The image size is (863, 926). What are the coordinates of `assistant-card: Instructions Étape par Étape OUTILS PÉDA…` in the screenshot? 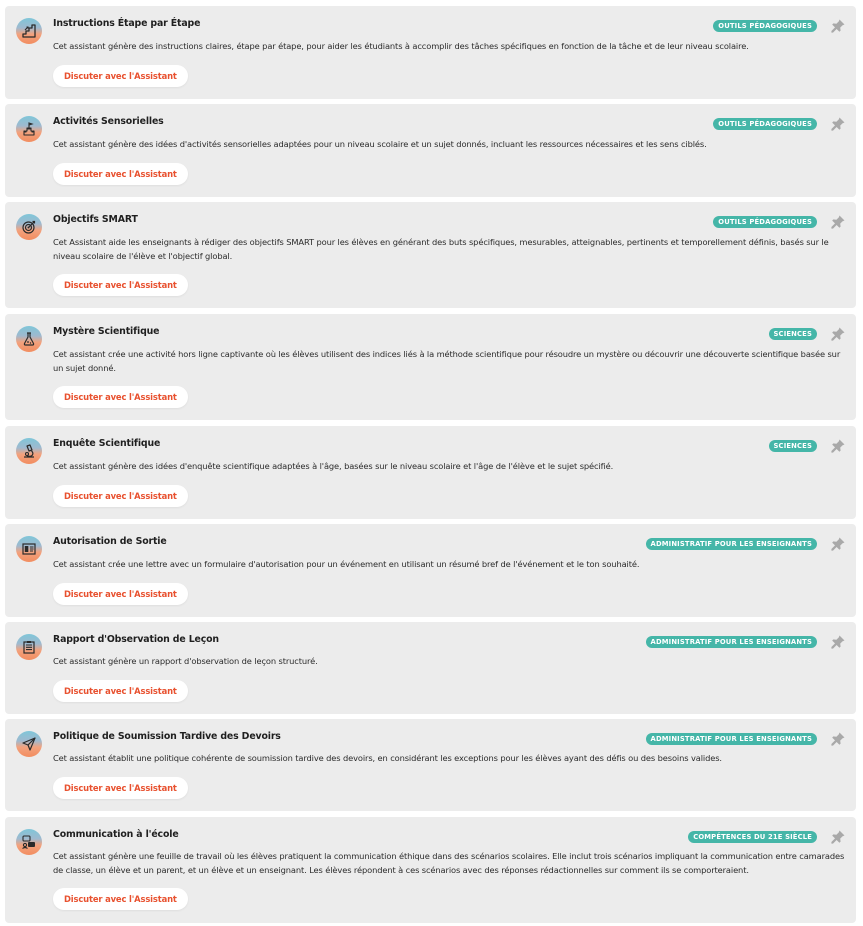 It's located at (430, 52).